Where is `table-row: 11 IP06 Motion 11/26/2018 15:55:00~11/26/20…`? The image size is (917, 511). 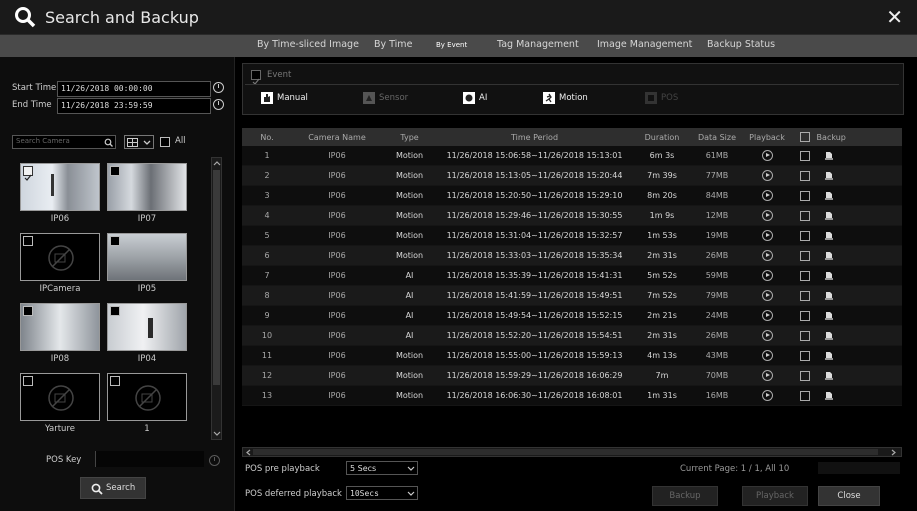 table-row: 11 IP06 Motion 11/26/2018 15:55:00~11/26/20… is located at coordinates (572, 355).